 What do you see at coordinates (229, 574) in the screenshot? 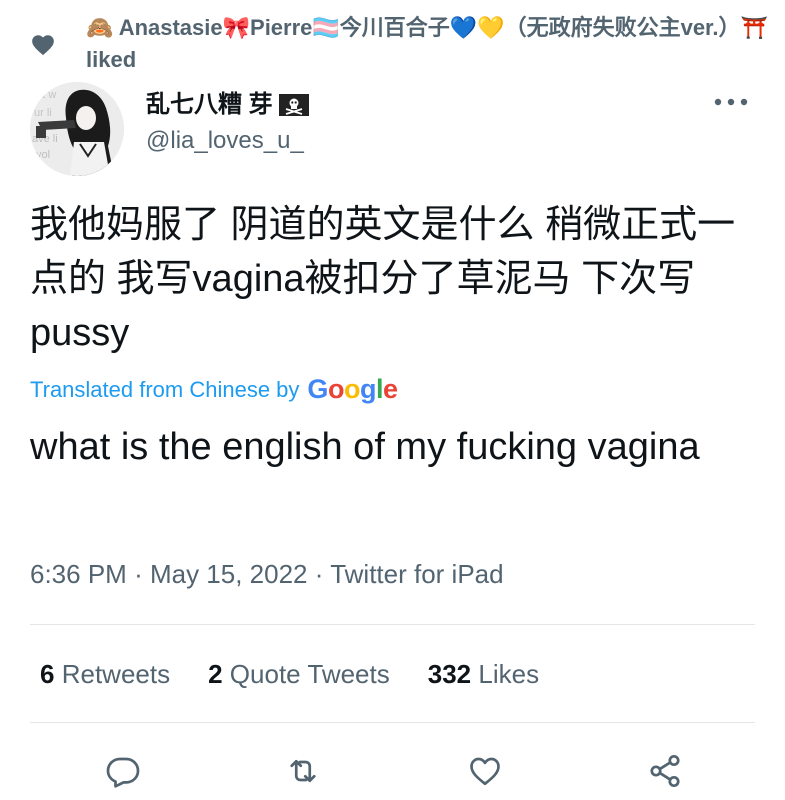
I see `tweet-date: May 15, 2022` at bounding box center [229, 574].